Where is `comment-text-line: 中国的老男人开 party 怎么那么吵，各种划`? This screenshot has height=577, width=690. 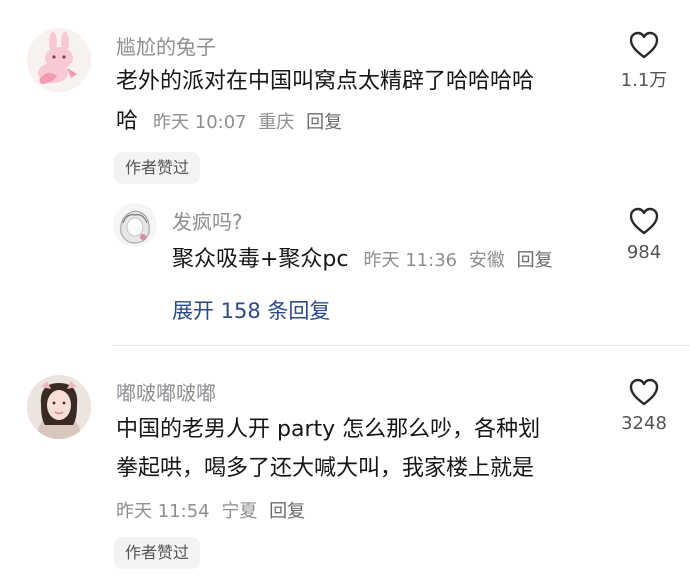 comment-text-line: 中国的老男人开 party 怎么那么吵，各种划 is located at coordinates (328, 429).